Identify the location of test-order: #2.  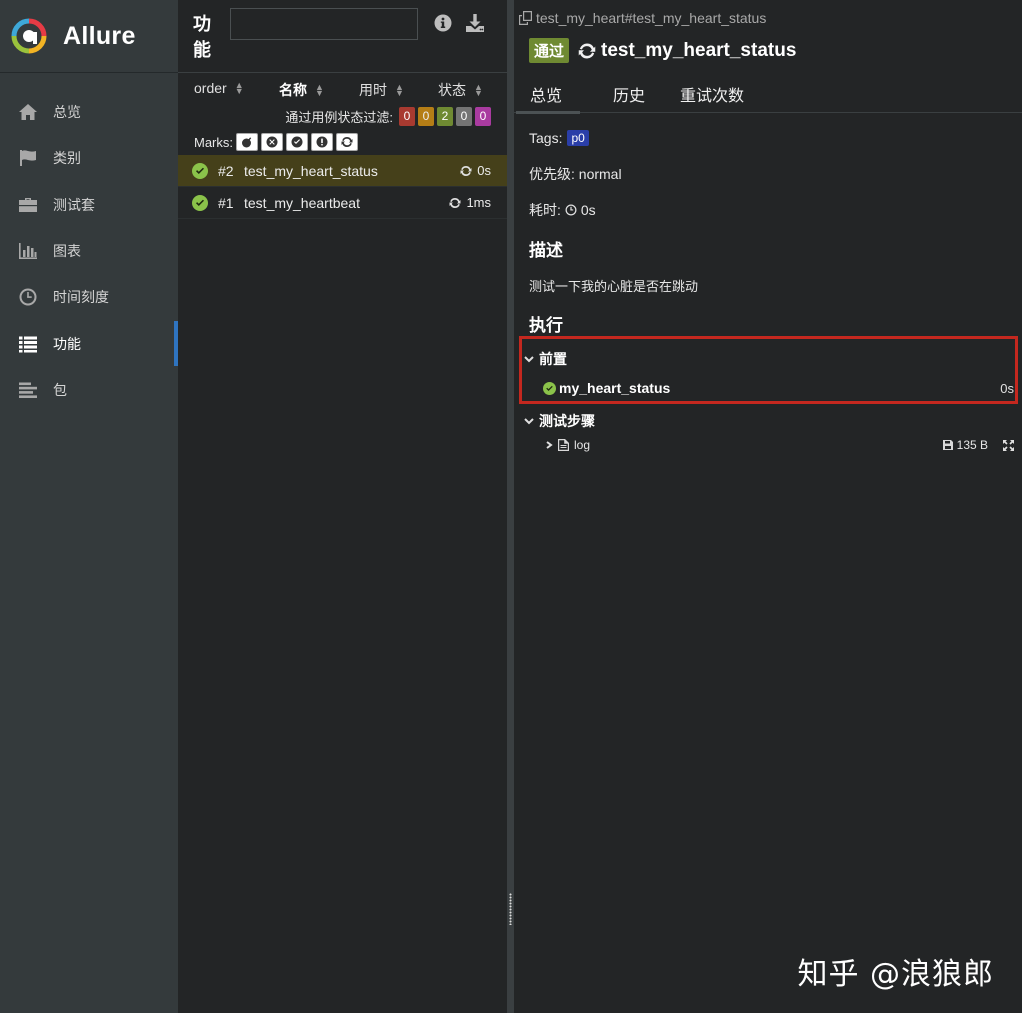
(226, 170).